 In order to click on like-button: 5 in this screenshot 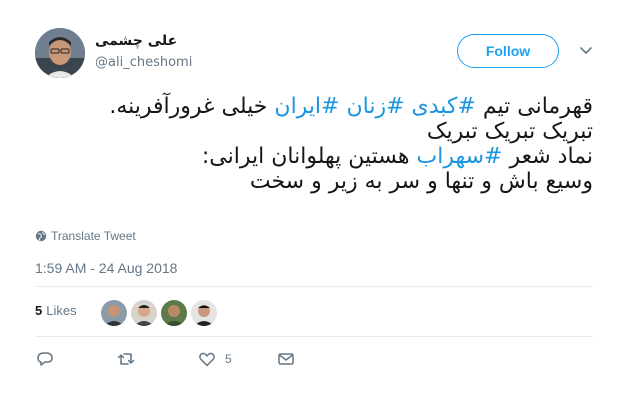, I will do `click(214, 359)`.